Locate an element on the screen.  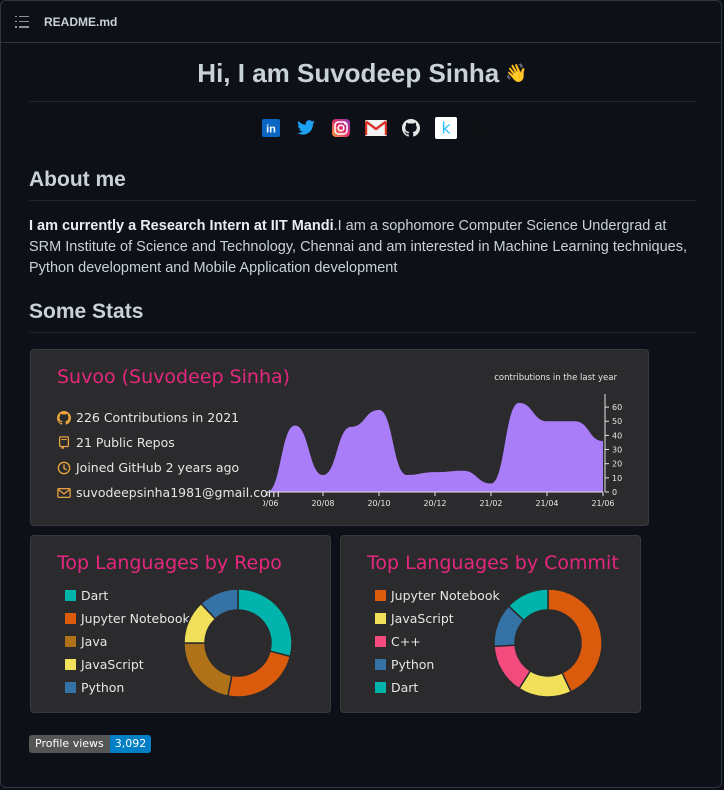
badge-value: 3,092 is located at coordinates (130, 744).